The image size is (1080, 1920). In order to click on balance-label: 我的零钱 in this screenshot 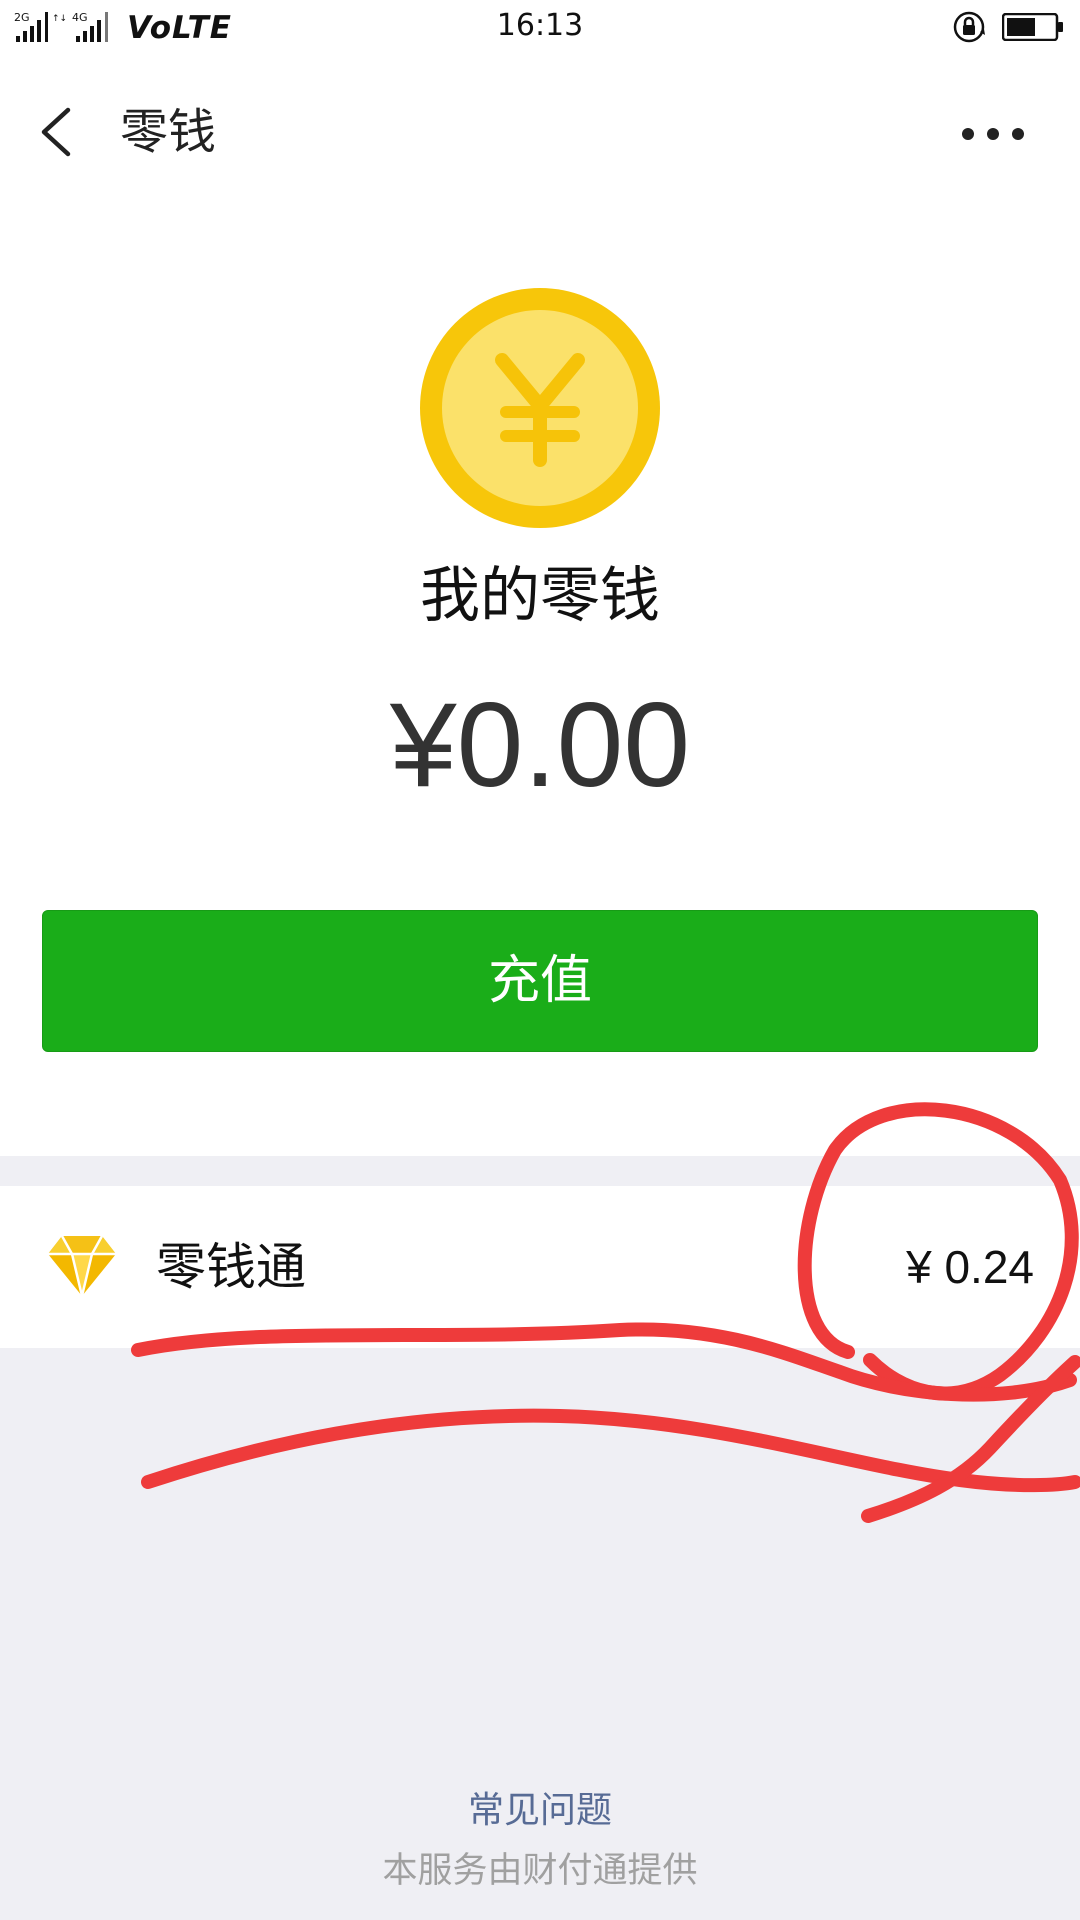, I will do `click(540, 596)`.